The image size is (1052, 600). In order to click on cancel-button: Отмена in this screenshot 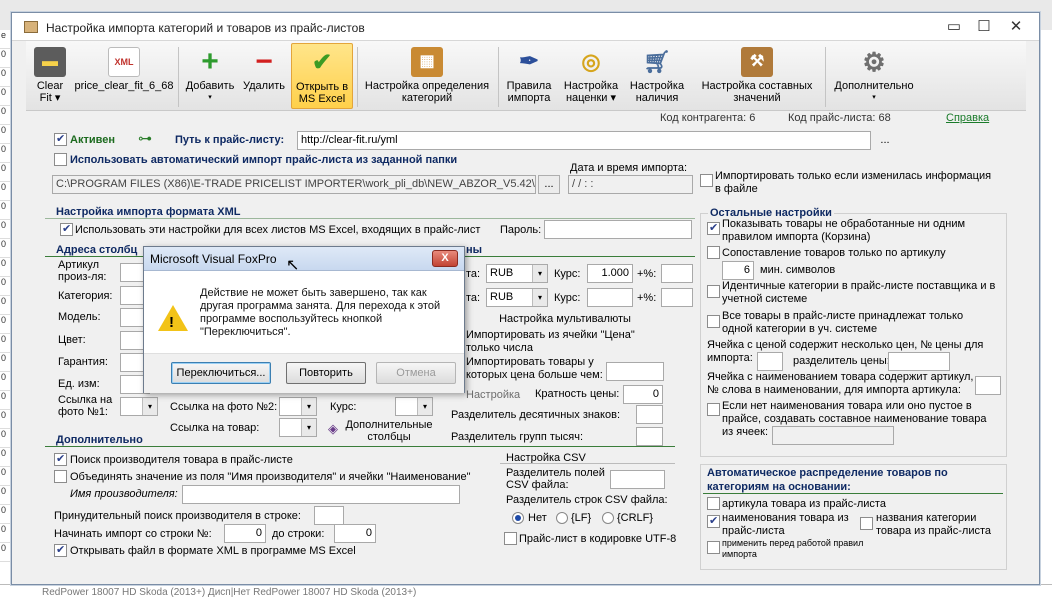, I will do `click(416, 373)`.